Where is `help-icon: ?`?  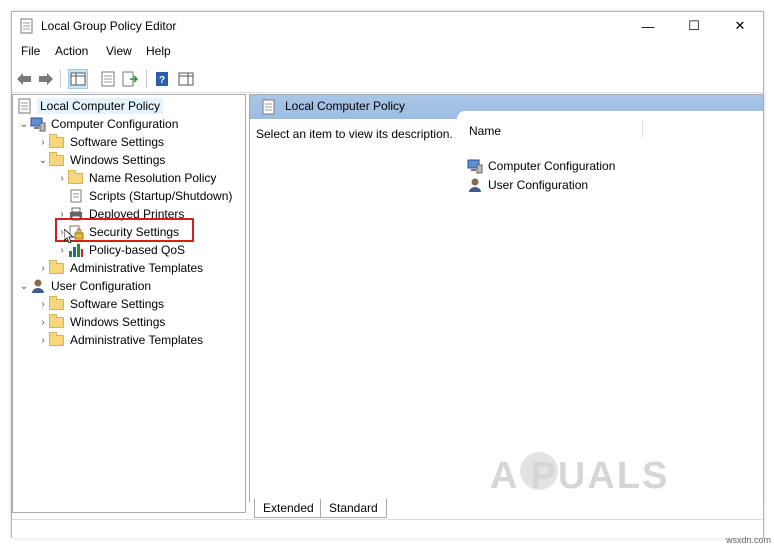
help-icon: ? is located at coordinates (162, 79).